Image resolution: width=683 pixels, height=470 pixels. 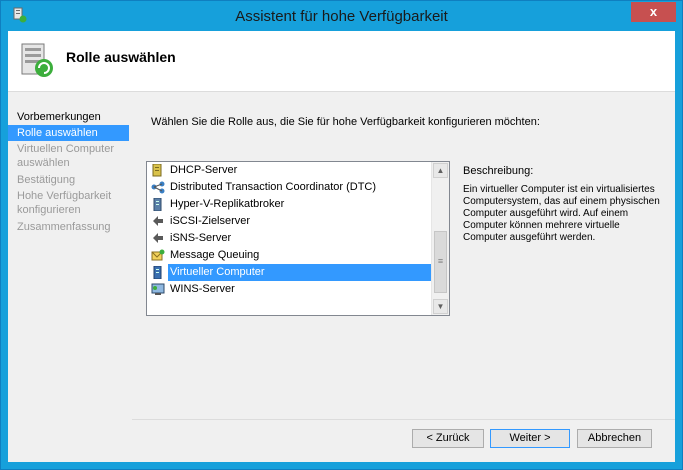 What do you see at coordinates (448, 438) in the screenshot?
I see `back-button: < Zurück` at bounding box center [448, 438].